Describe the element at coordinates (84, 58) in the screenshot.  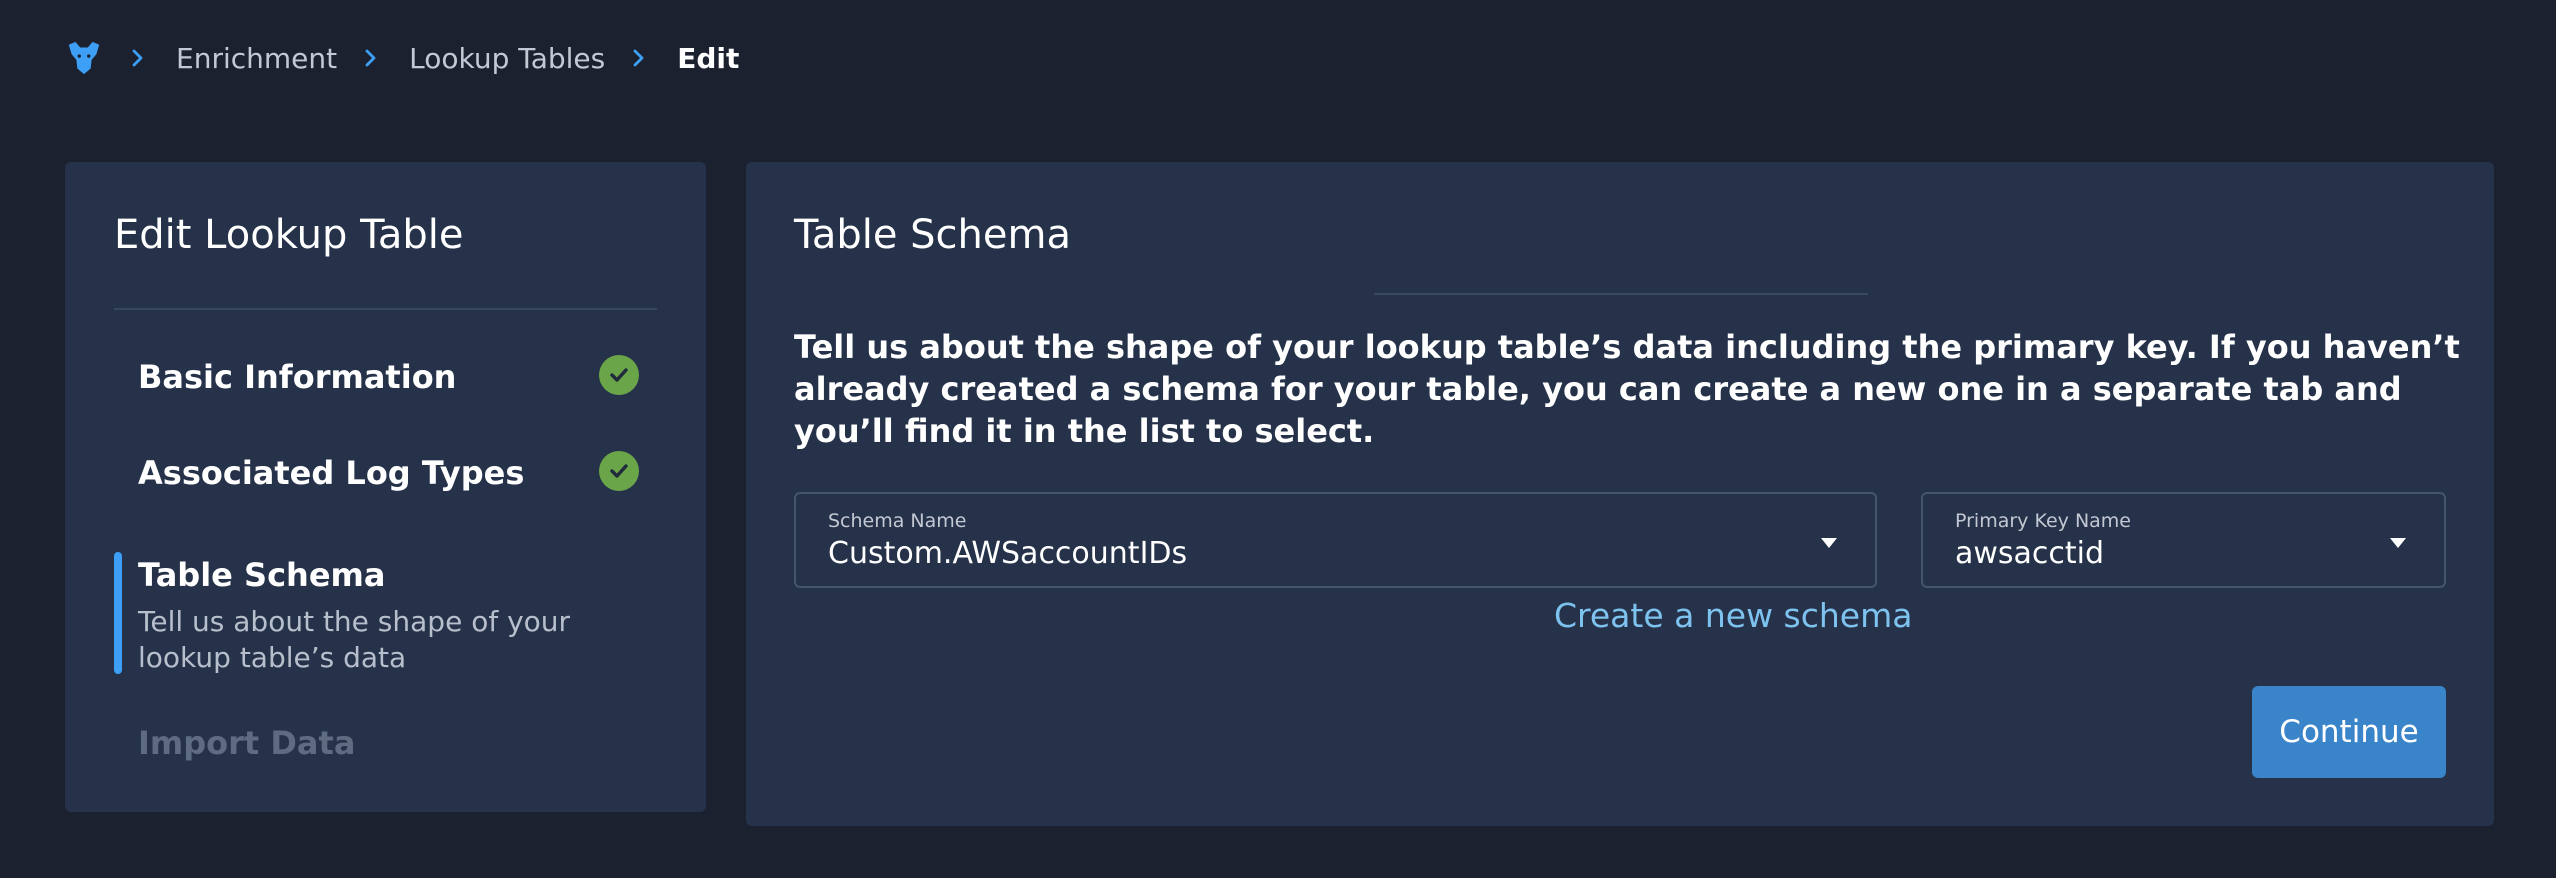
I see `panther-logo-icon` at that location.